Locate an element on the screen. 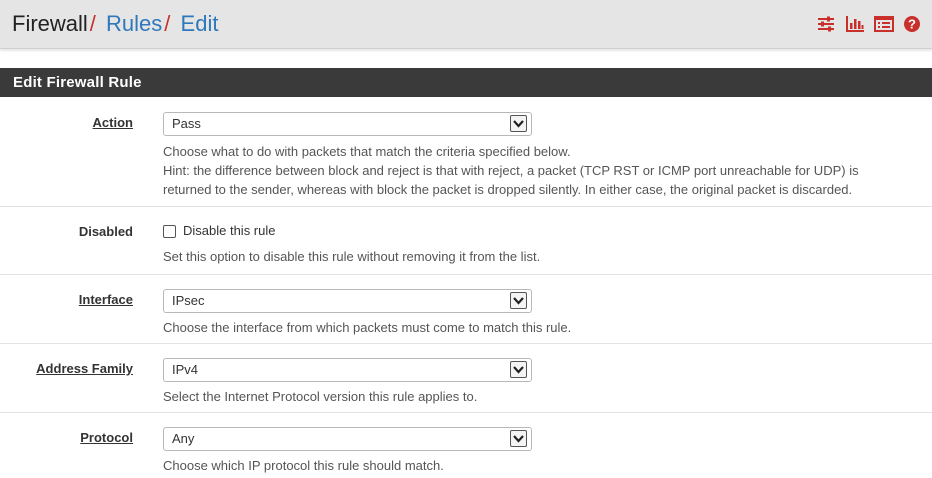  breadcrumb-rules-link: Rules is located at coordinates (134, 23).